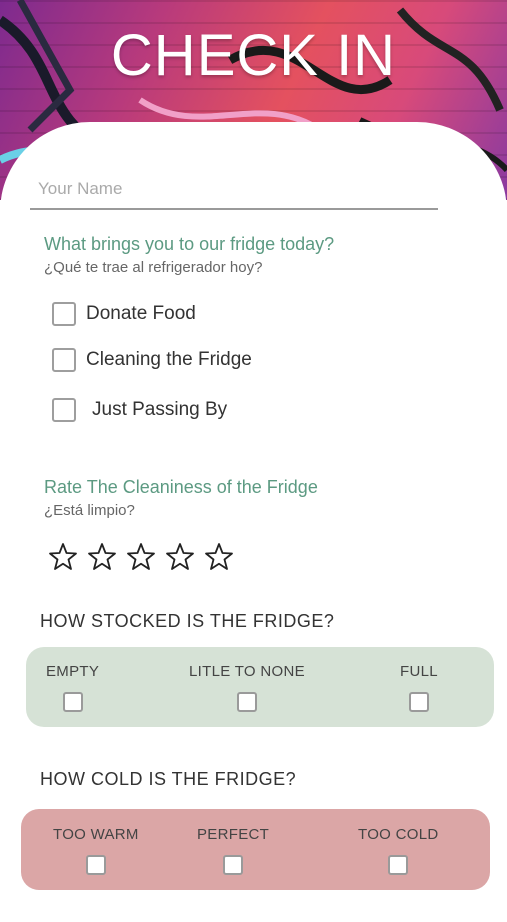  I want to click on cold-option-perfect: PERFECT, so click(233, 850).